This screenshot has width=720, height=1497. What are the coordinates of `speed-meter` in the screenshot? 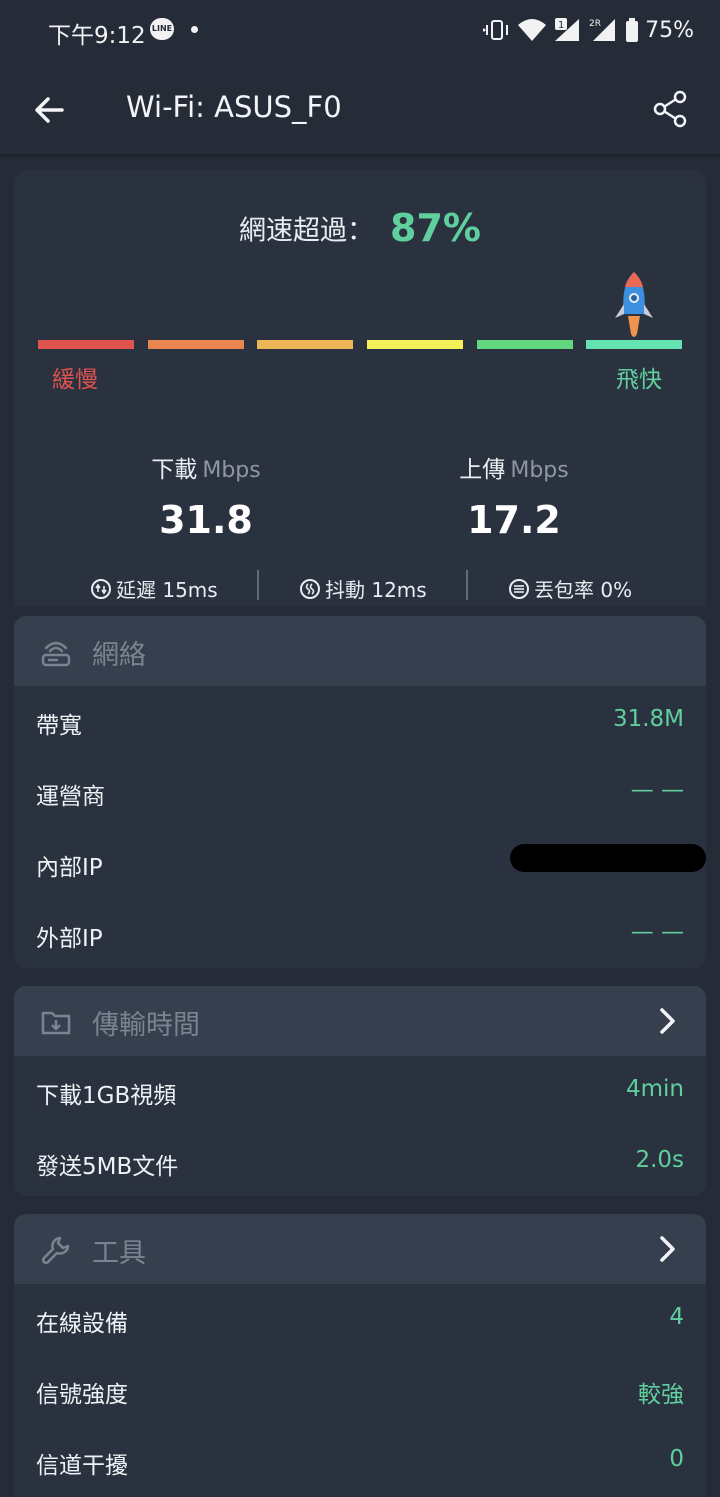 It's located at (360, 346).